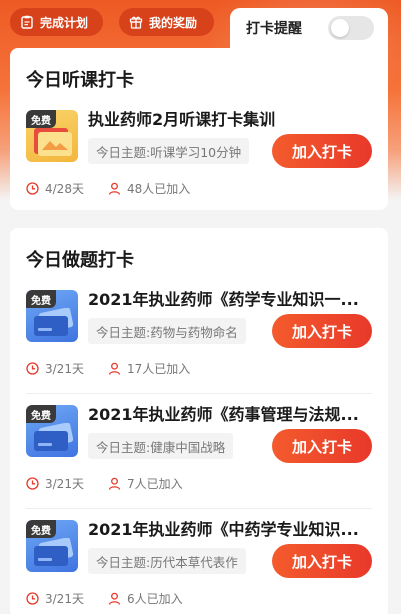 The width and height of the screenshot is (401, 614). Describe the element at coordinates (169, 151) in the screenshot. I see `today-topic: 今日主题:听课学习10分钟` at that location.